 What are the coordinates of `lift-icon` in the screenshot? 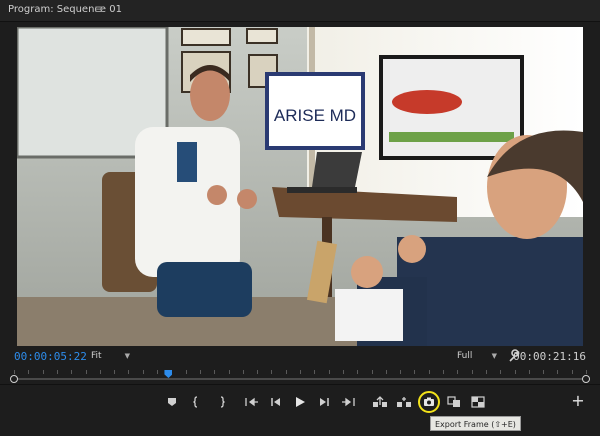 It's located at (380, 401).